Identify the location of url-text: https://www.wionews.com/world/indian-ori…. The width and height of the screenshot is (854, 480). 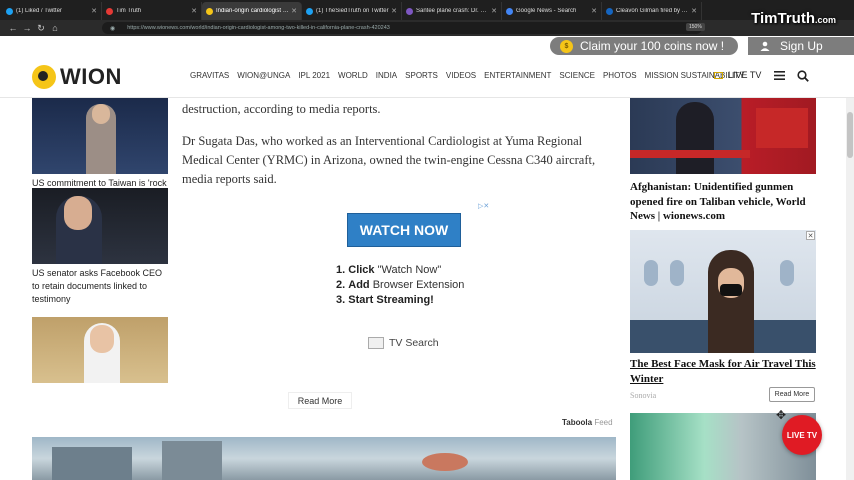
(258, 28).